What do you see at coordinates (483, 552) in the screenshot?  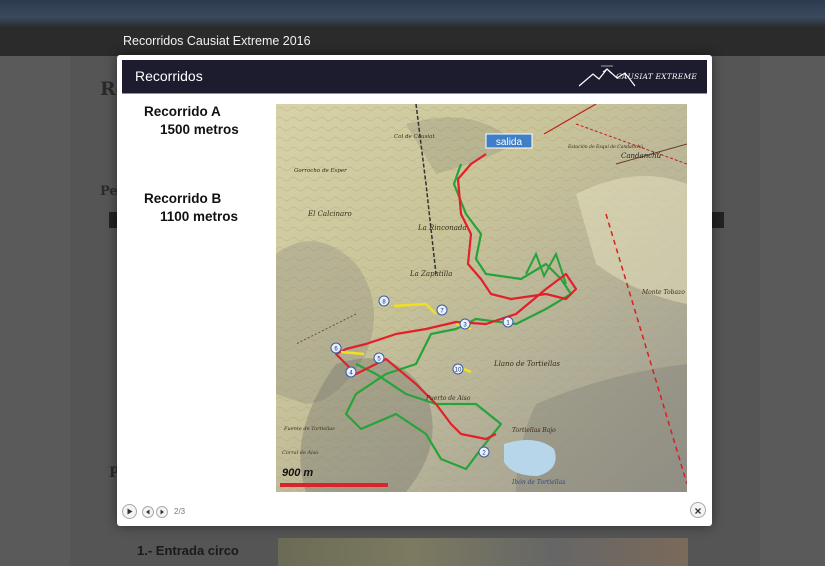 I see `background-map-thumbnail` at bounding box center [483, 552].